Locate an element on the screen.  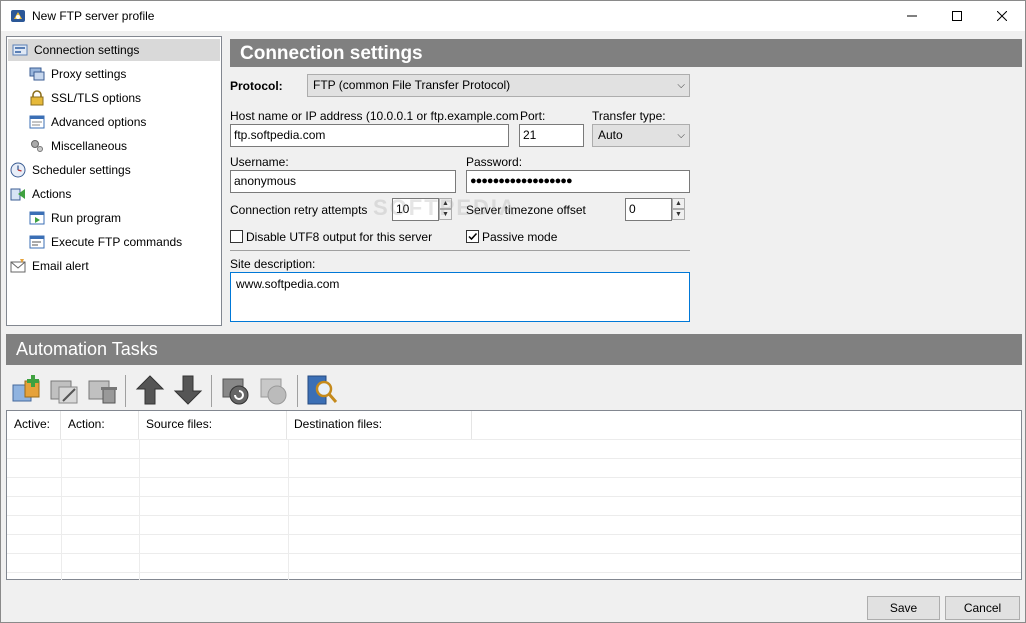
maximize-button is located at coordinates (957, 16).